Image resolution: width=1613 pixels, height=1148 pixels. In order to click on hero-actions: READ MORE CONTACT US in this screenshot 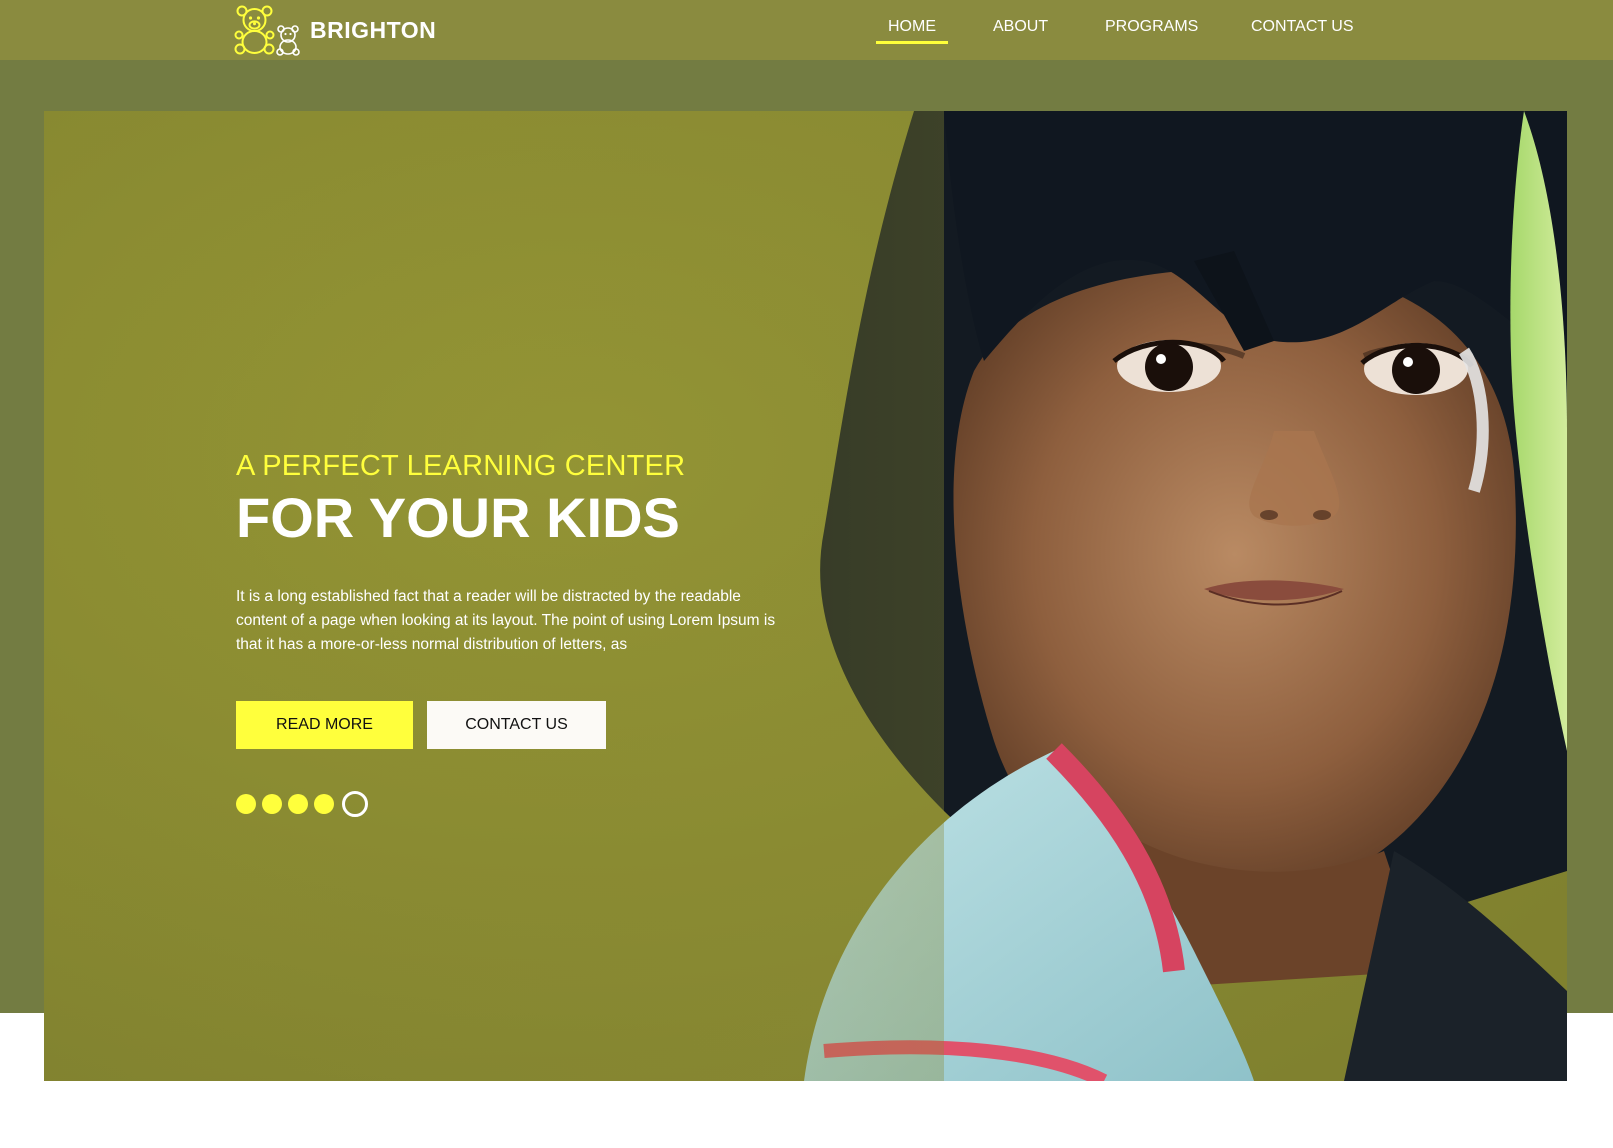, I will do `click(516, 725)`.